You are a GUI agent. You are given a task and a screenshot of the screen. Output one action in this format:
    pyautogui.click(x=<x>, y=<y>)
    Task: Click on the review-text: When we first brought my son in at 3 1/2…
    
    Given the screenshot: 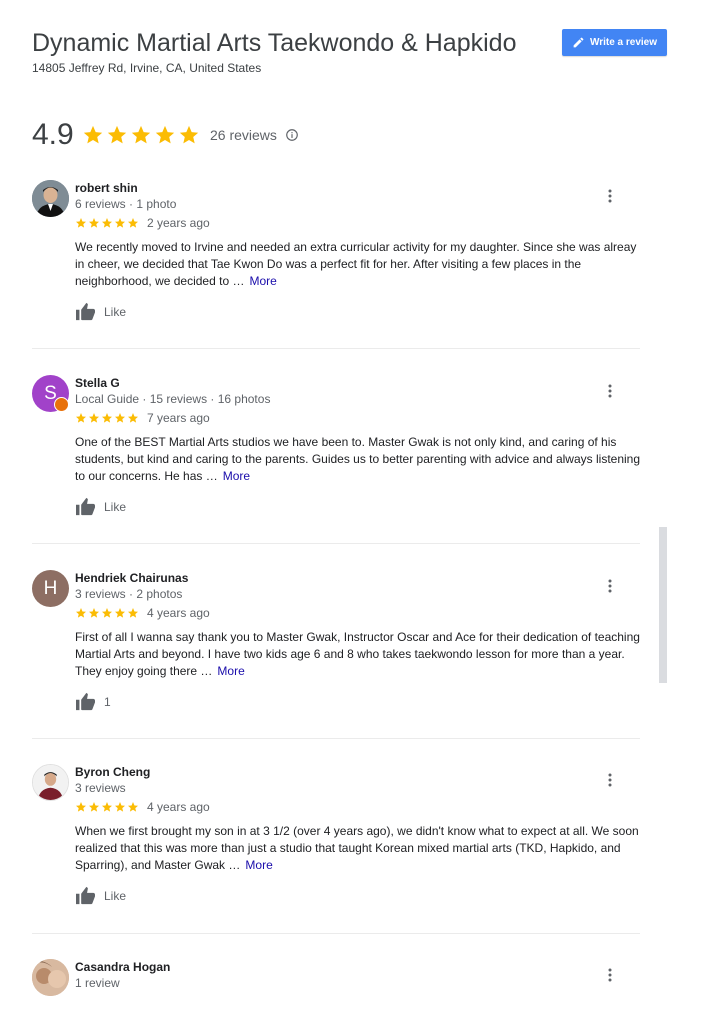 What is the action you would take?
    pyautogui.click(x=357, y=848)
    